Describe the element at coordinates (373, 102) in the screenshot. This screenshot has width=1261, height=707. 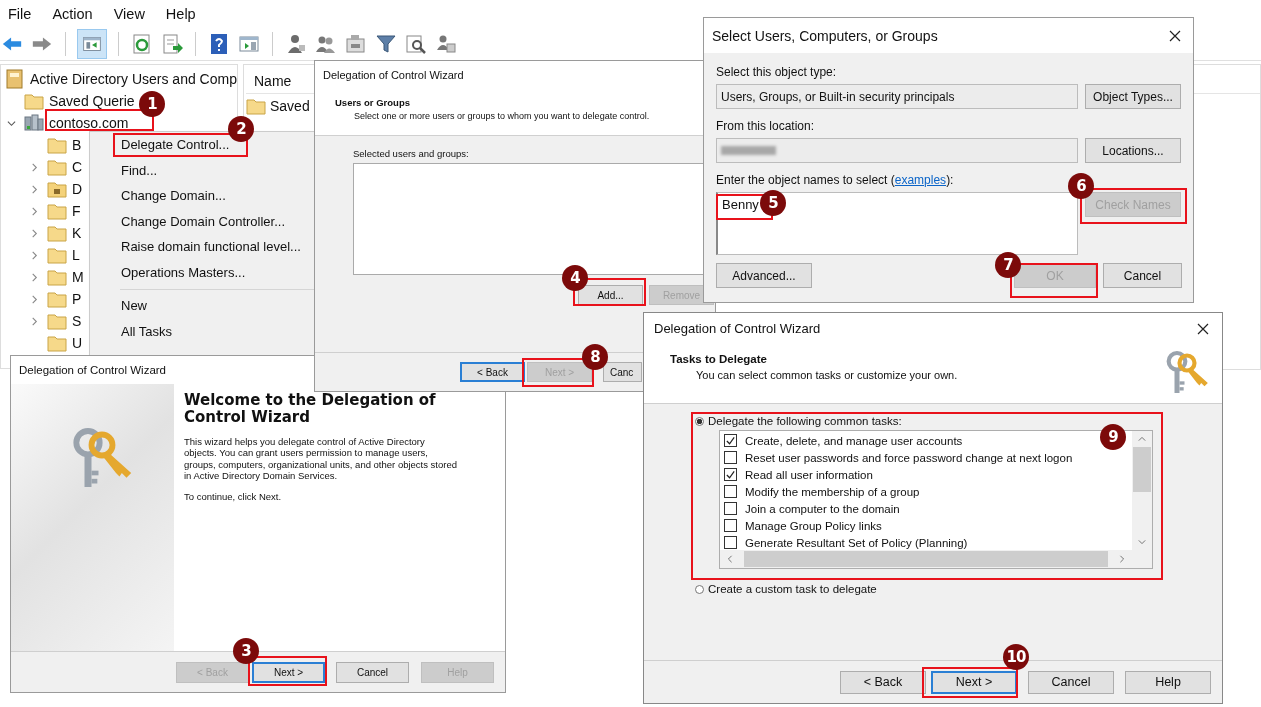
I see `page-heading: Users or Groups` at that location.